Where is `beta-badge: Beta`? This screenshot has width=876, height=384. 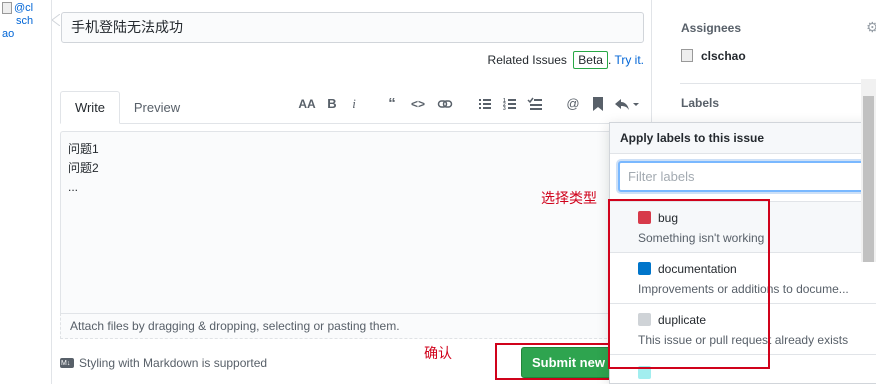
beta-badge: Beta is located at coordinates (590, 60).